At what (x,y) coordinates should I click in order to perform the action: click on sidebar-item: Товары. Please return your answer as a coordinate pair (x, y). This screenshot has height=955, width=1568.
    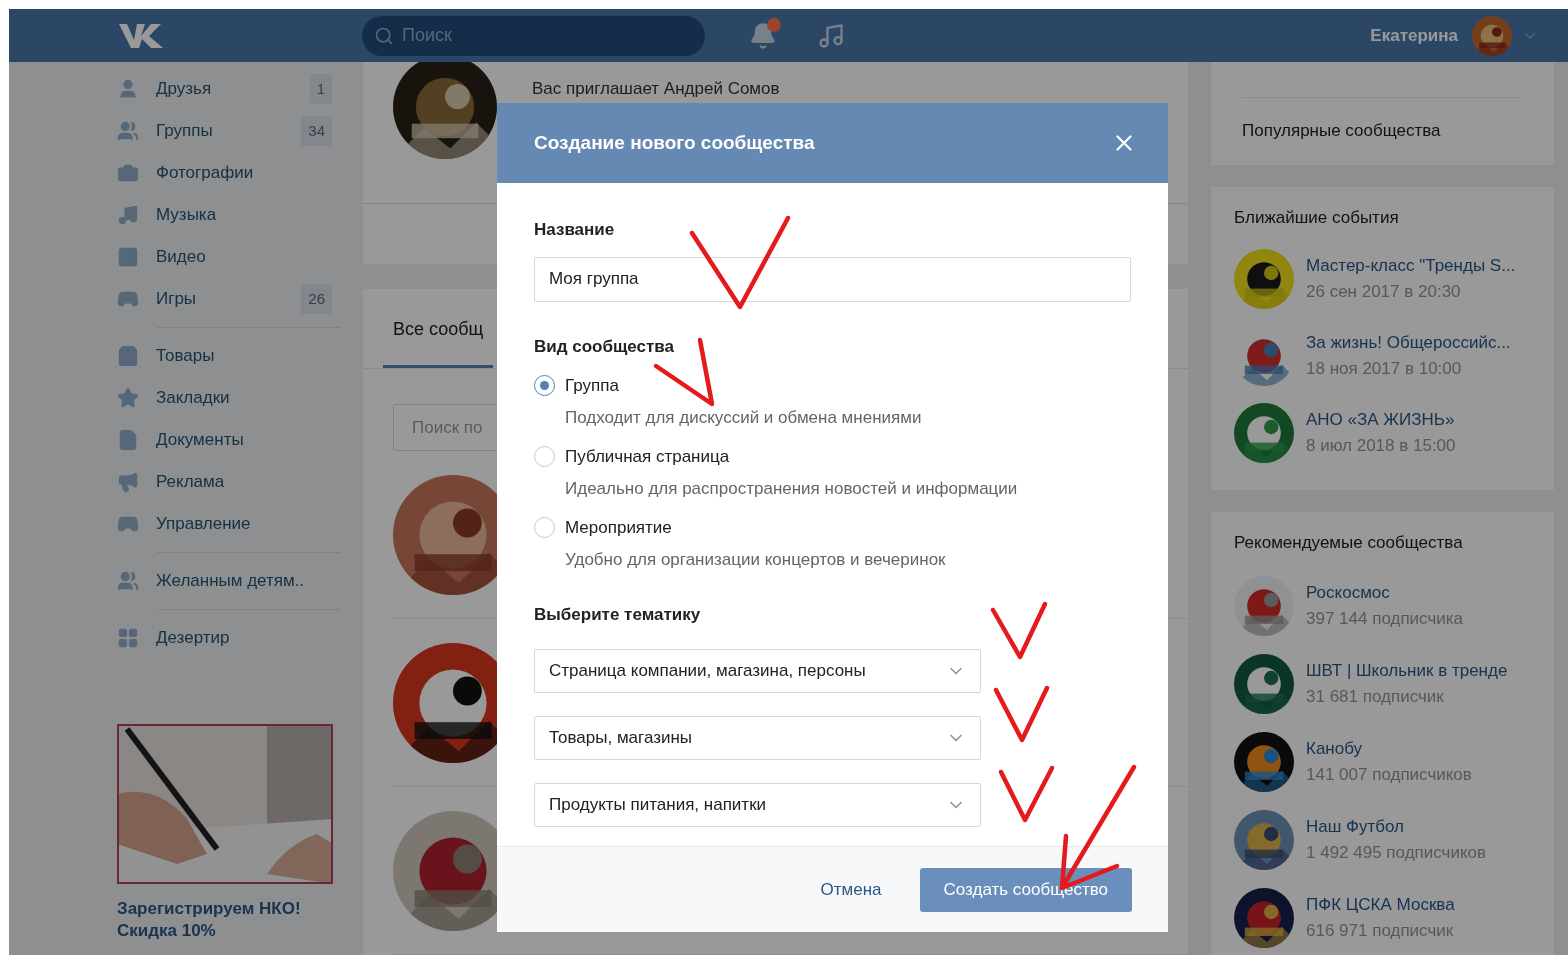
    Looking at the image, I should click on (228, 356).